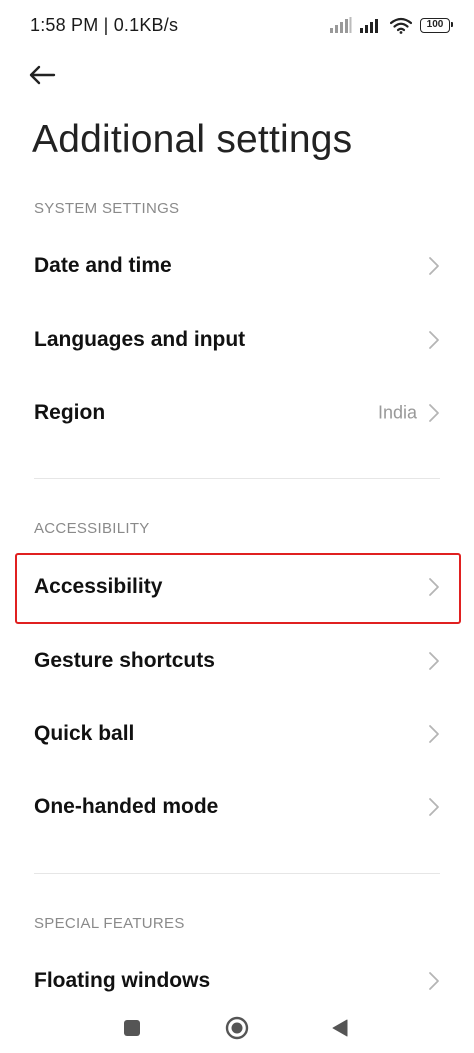 The width and height of the screenshot is (474, 1053). I want to click on row-label: Region, so click(70, 412).